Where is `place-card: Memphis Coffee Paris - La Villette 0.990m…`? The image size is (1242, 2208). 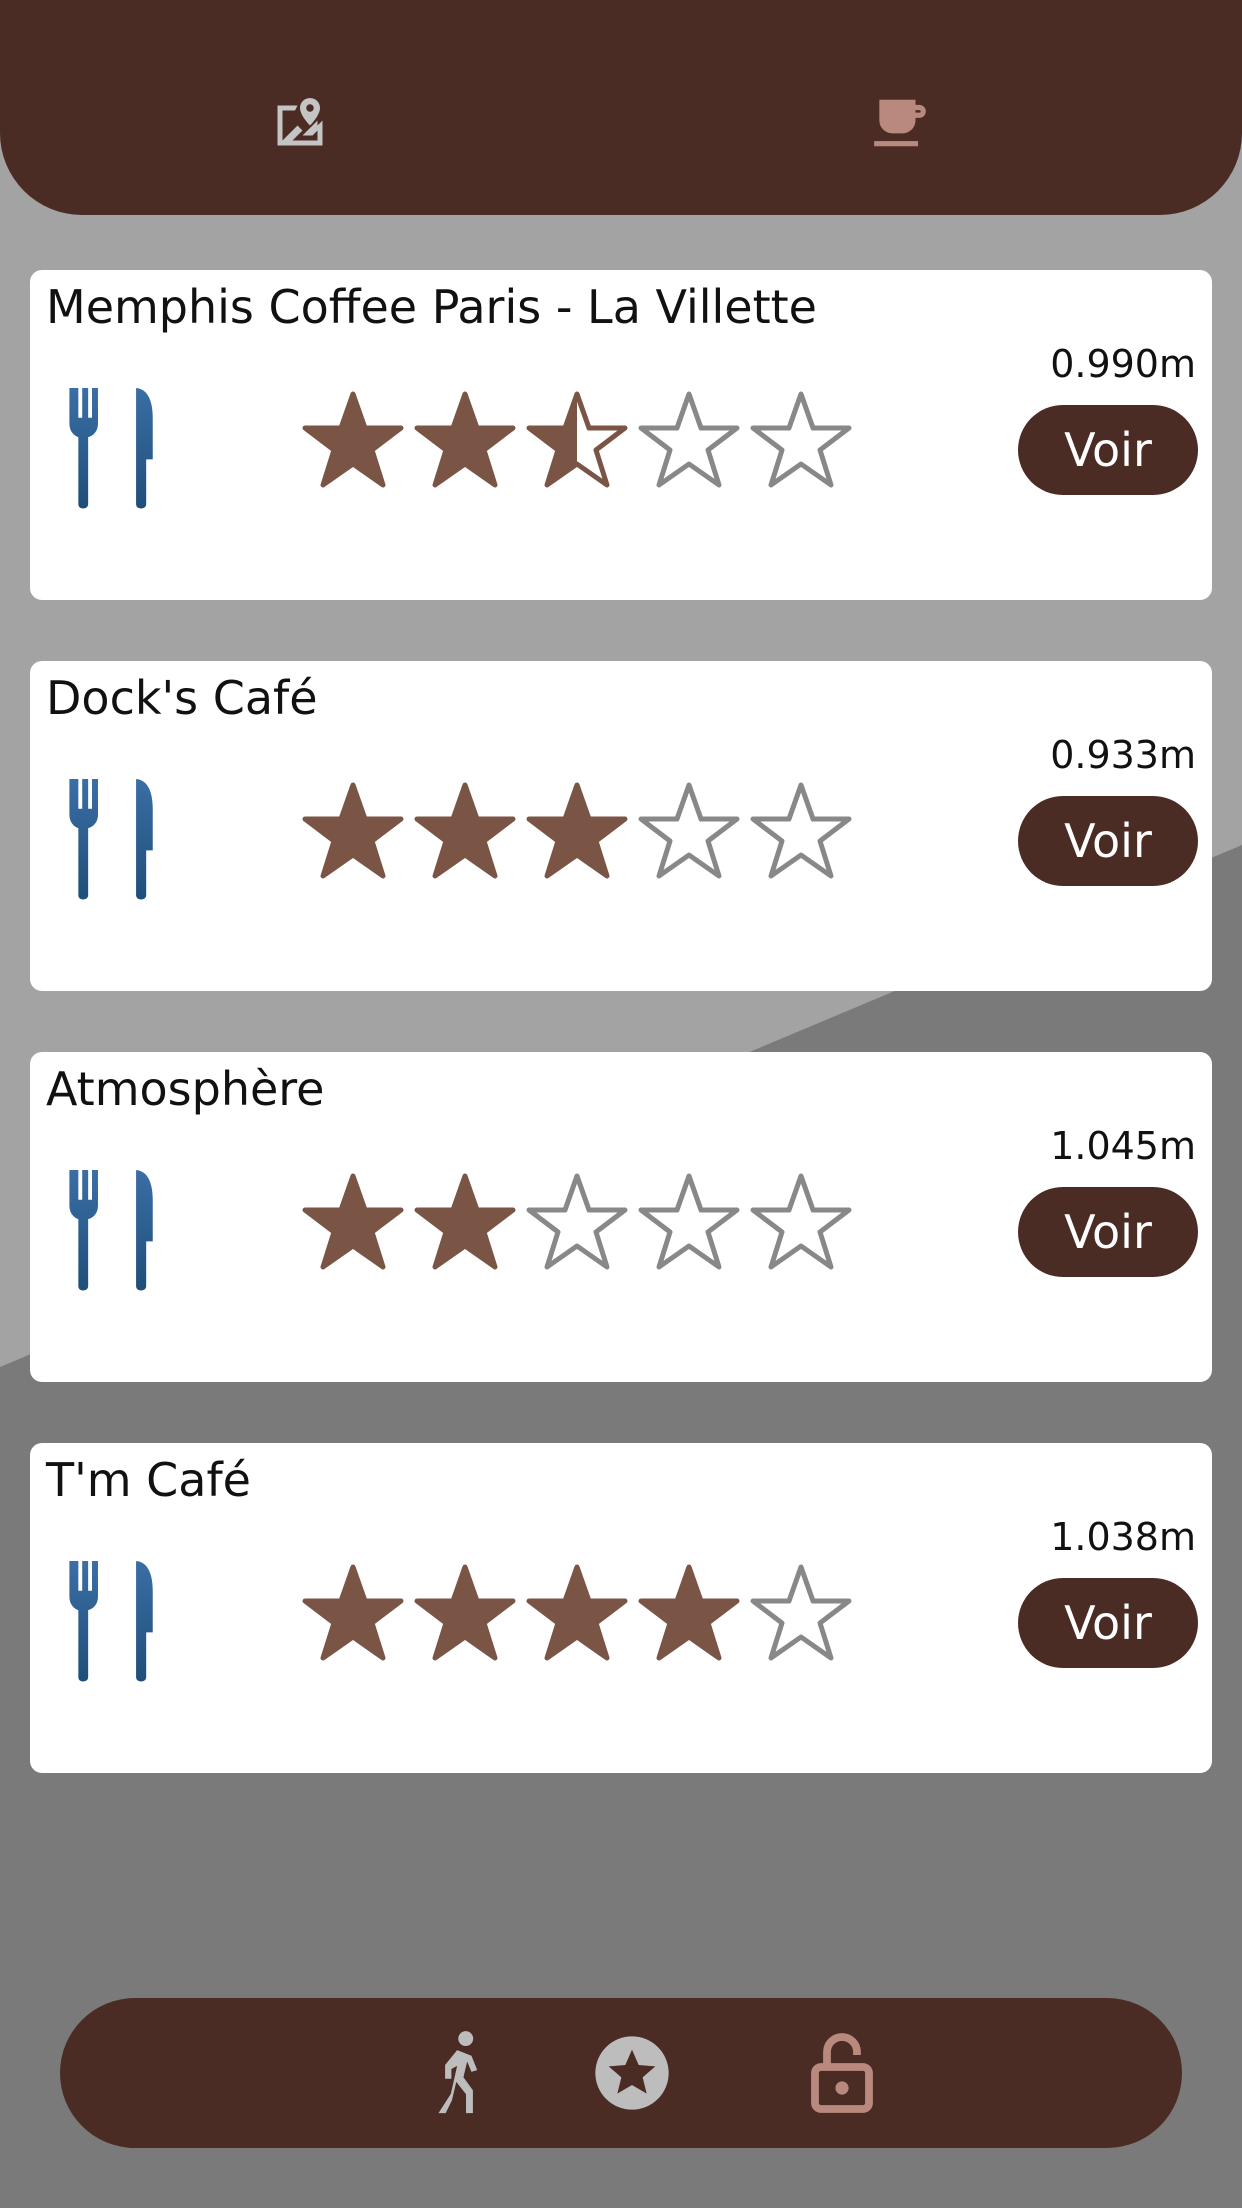 place-card: Memphis Coffee Paris - La Villette 0.990m… is located at coordinates (621, 435).